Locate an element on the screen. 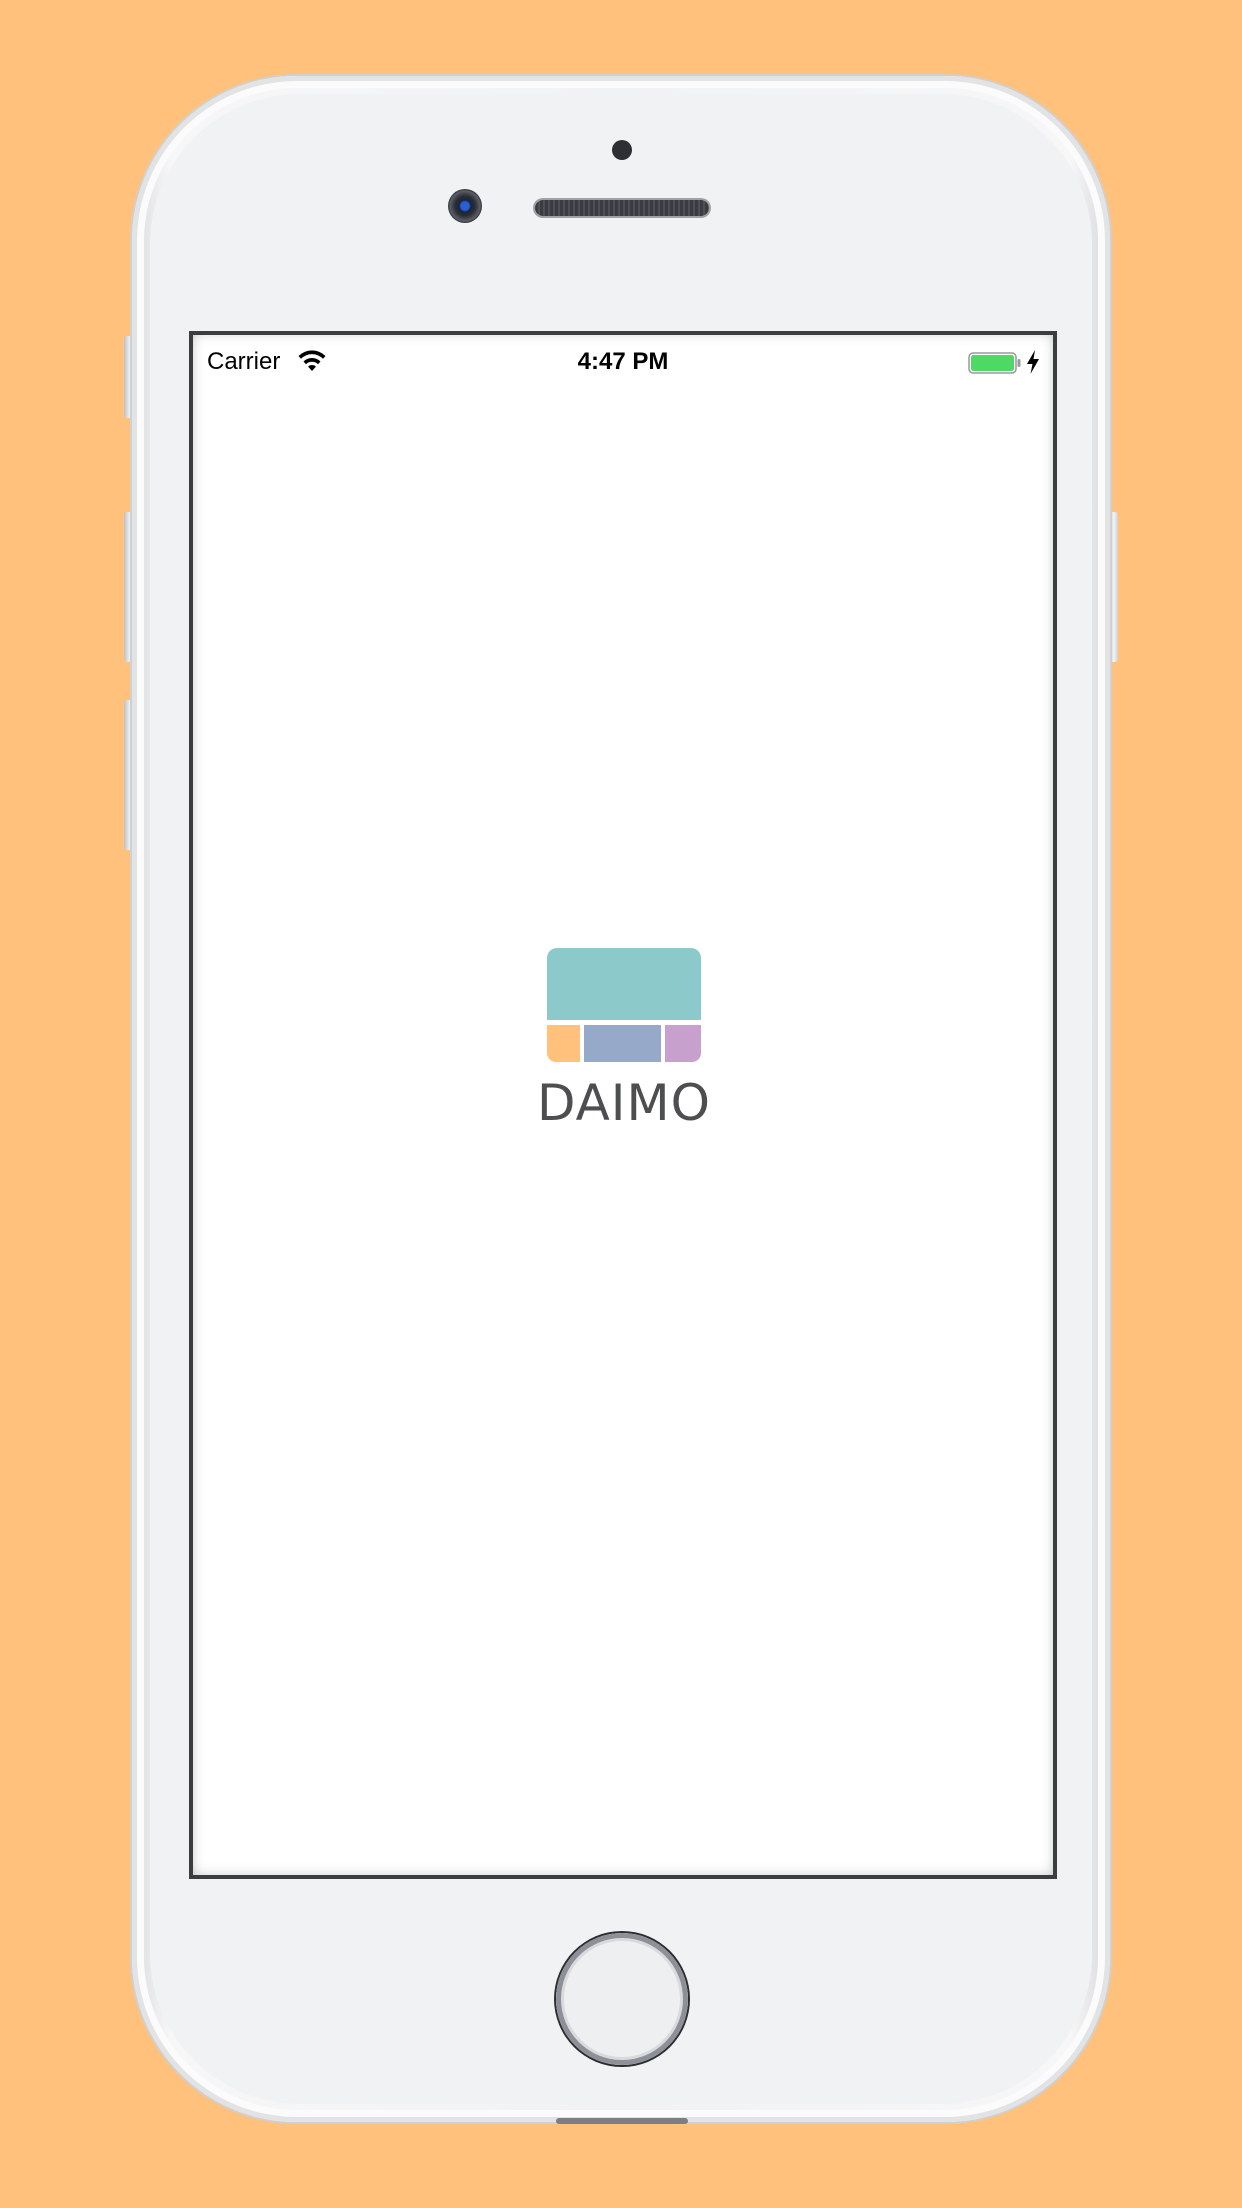  proximity-sensor is located at coordinates (622, 150).